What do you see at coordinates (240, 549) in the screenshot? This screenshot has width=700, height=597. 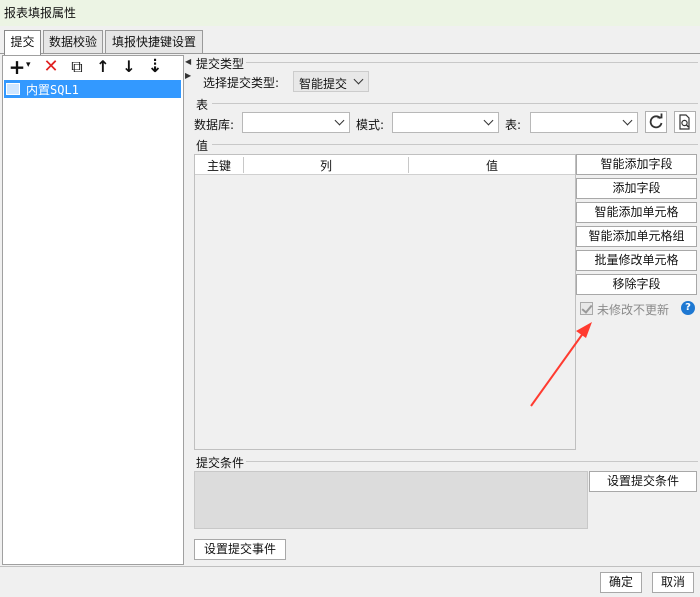 I see `set-event-button: 设置提交事件` at bounding box center [240, 549].